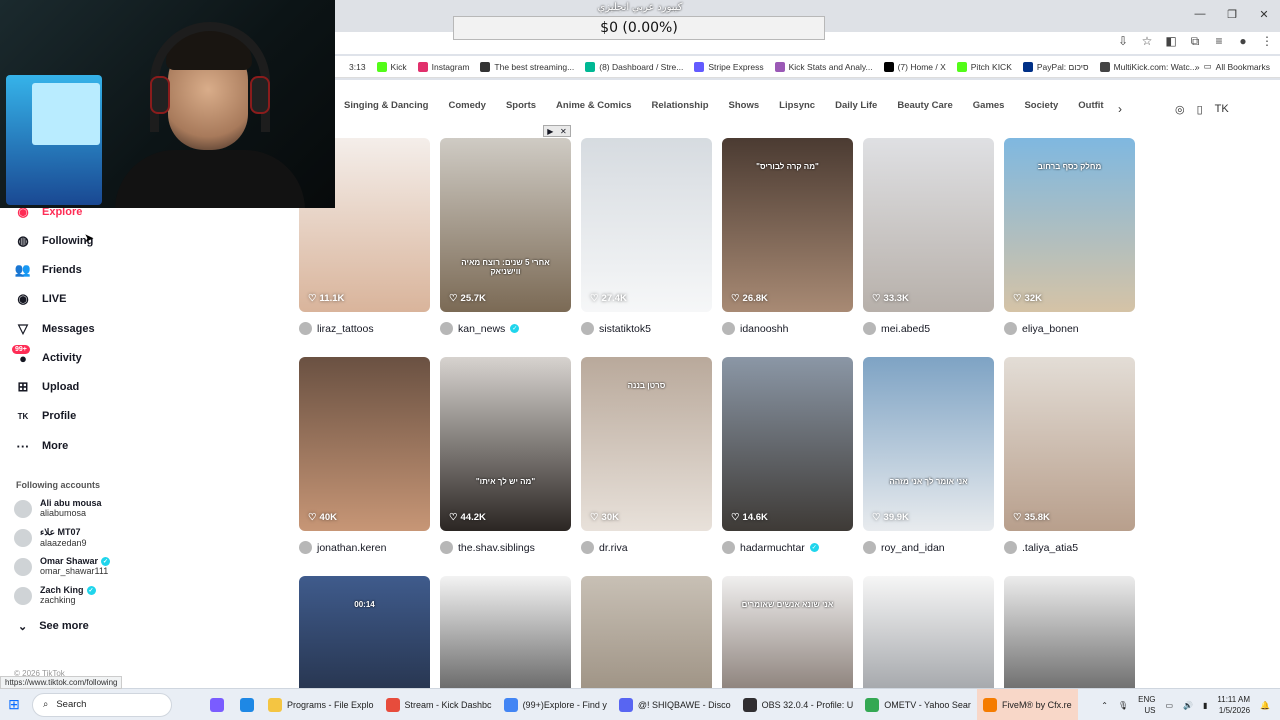 This screenshot has width=1280, height=720. Describe the element at coordinates (364, 444) in the screenshot. I see `video-thumbnail: ♡ 40K` at that location.